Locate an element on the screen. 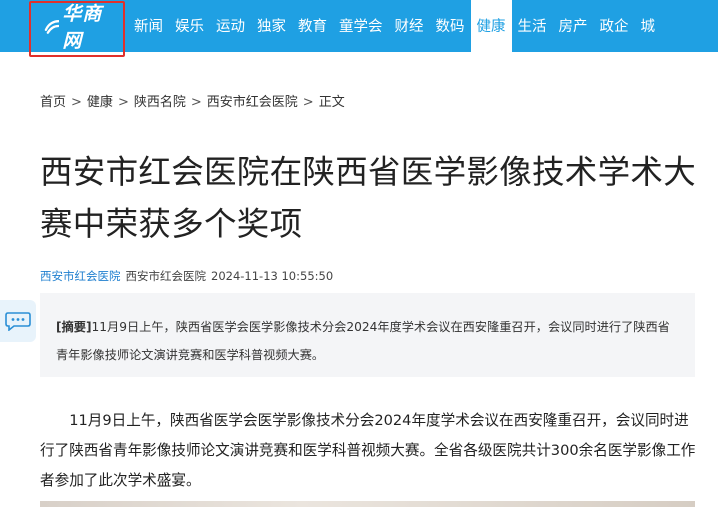  article-source-link: 西安市红会医院 is located at coordinates (80, 276).